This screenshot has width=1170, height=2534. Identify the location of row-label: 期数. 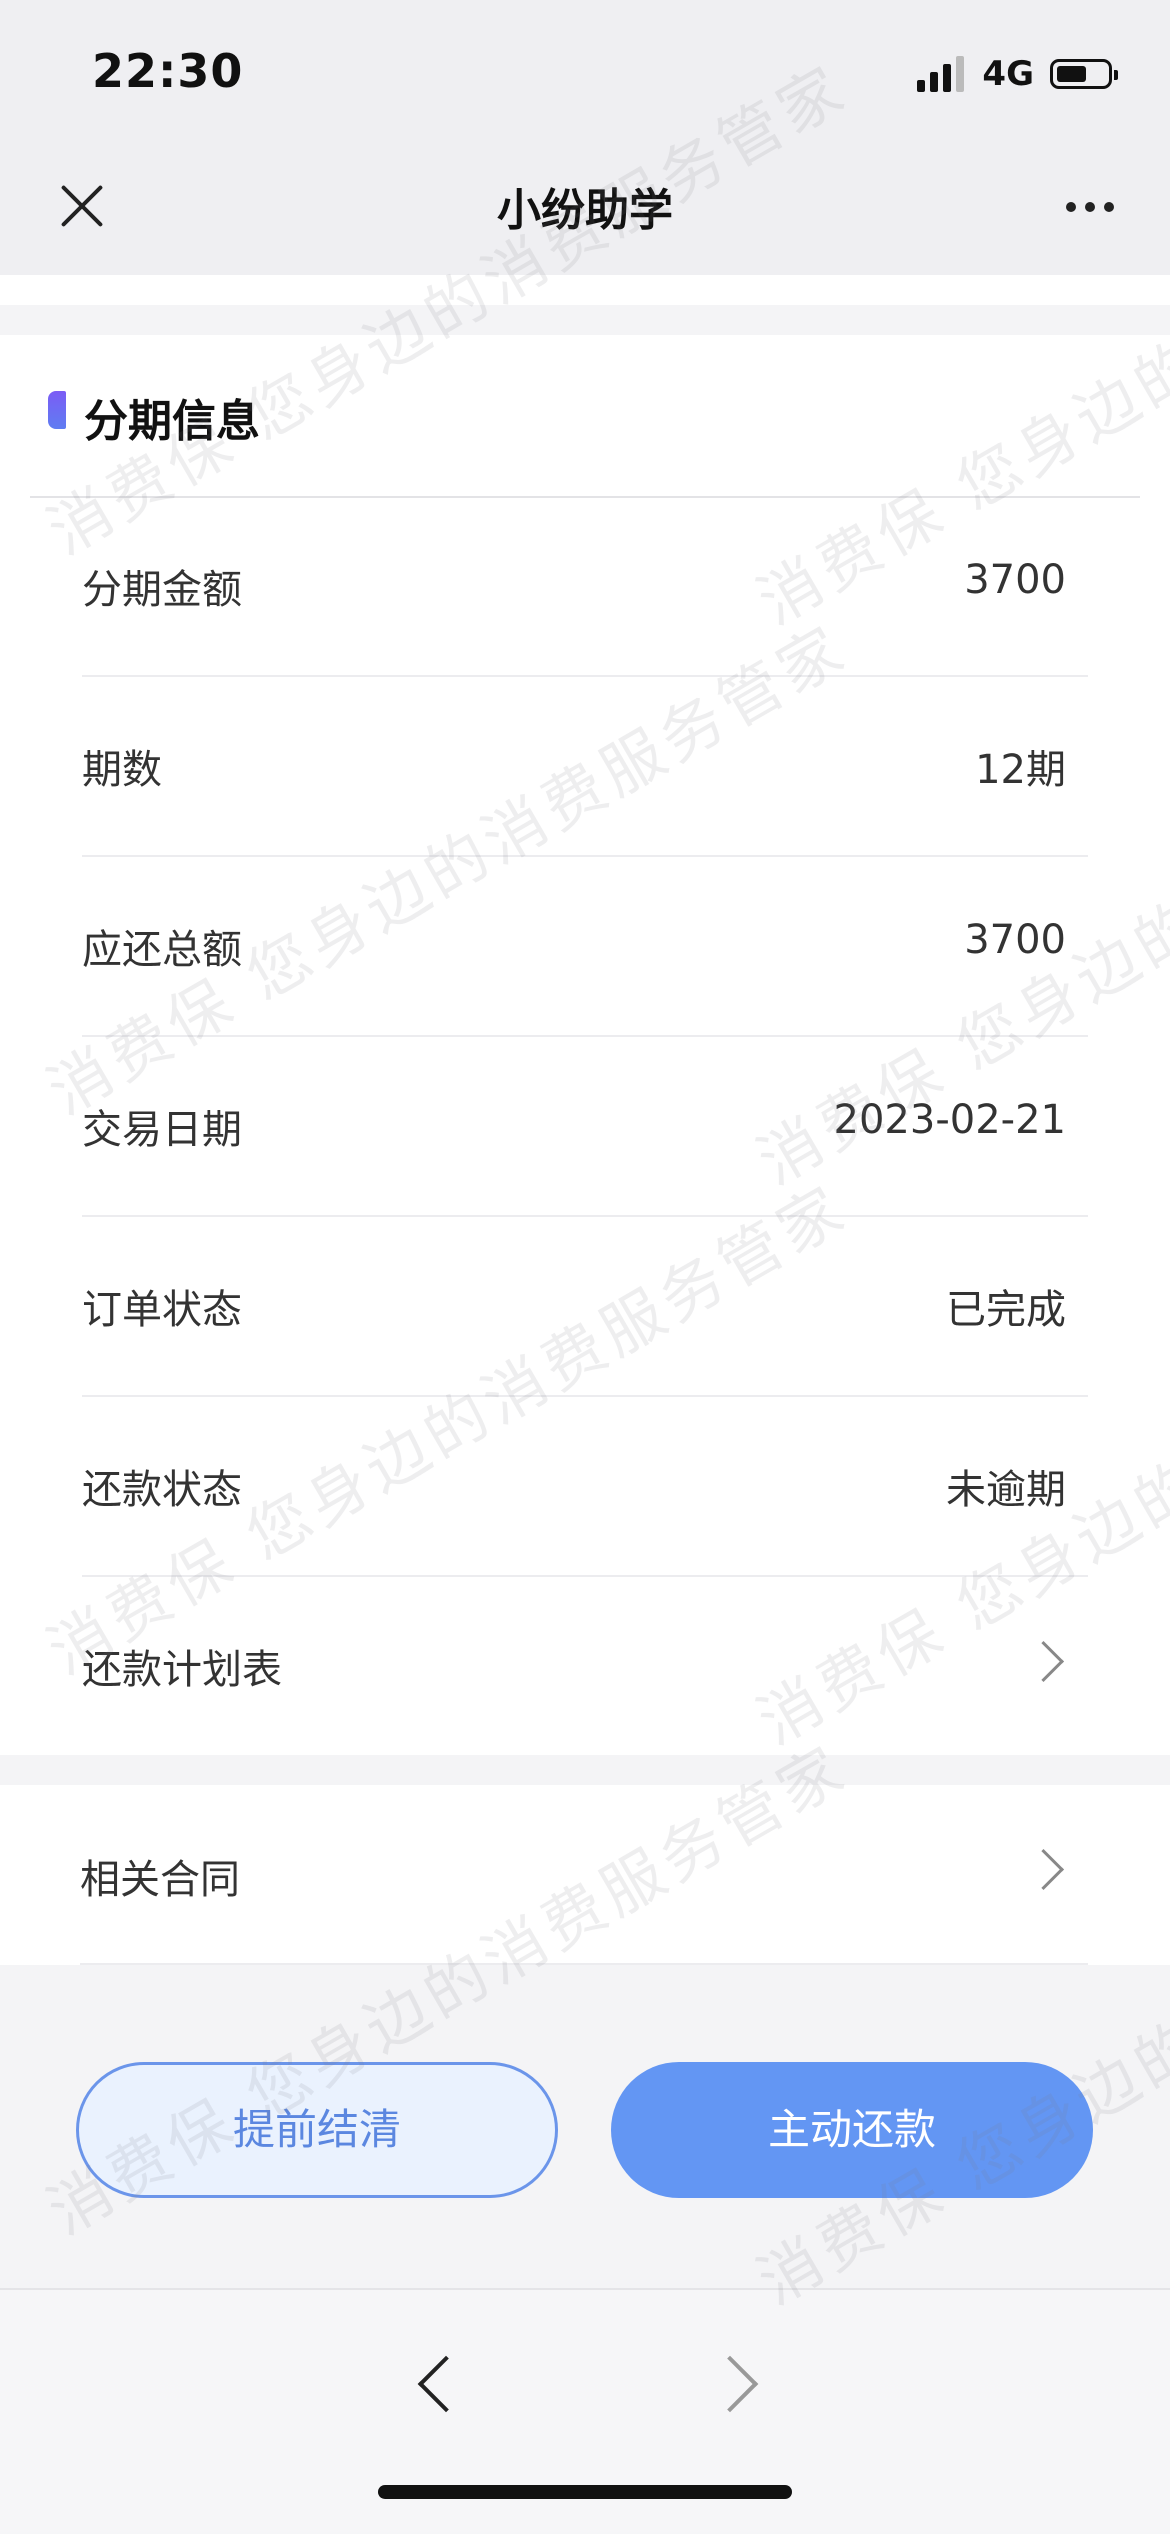
(122, 770).